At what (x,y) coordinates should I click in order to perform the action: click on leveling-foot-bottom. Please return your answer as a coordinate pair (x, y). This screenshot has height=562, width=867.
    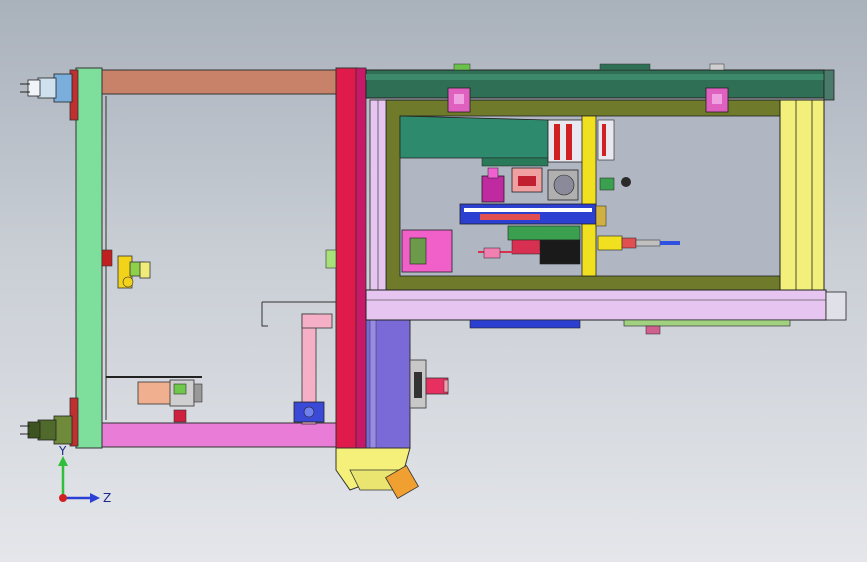
    Looking at the image, I should click on (46, 430).